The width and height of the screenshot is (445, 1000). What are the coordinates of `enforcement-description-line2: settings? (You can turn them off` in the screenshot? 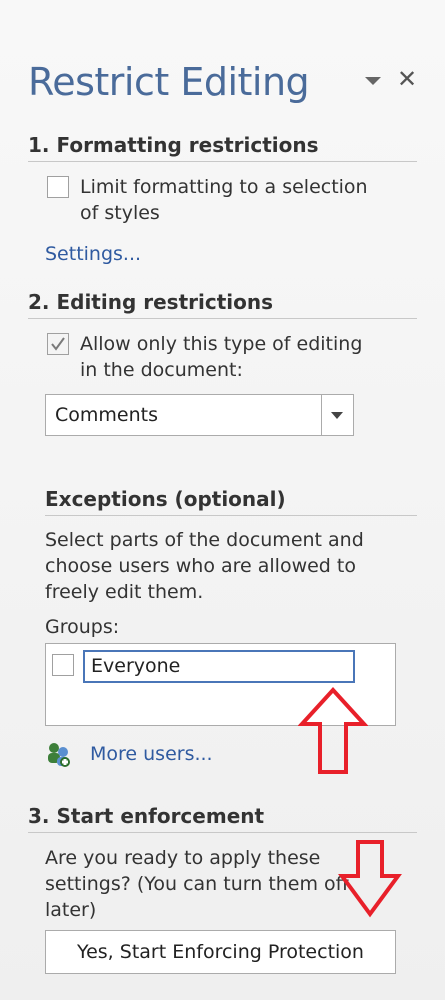 It's located at (197, 884).